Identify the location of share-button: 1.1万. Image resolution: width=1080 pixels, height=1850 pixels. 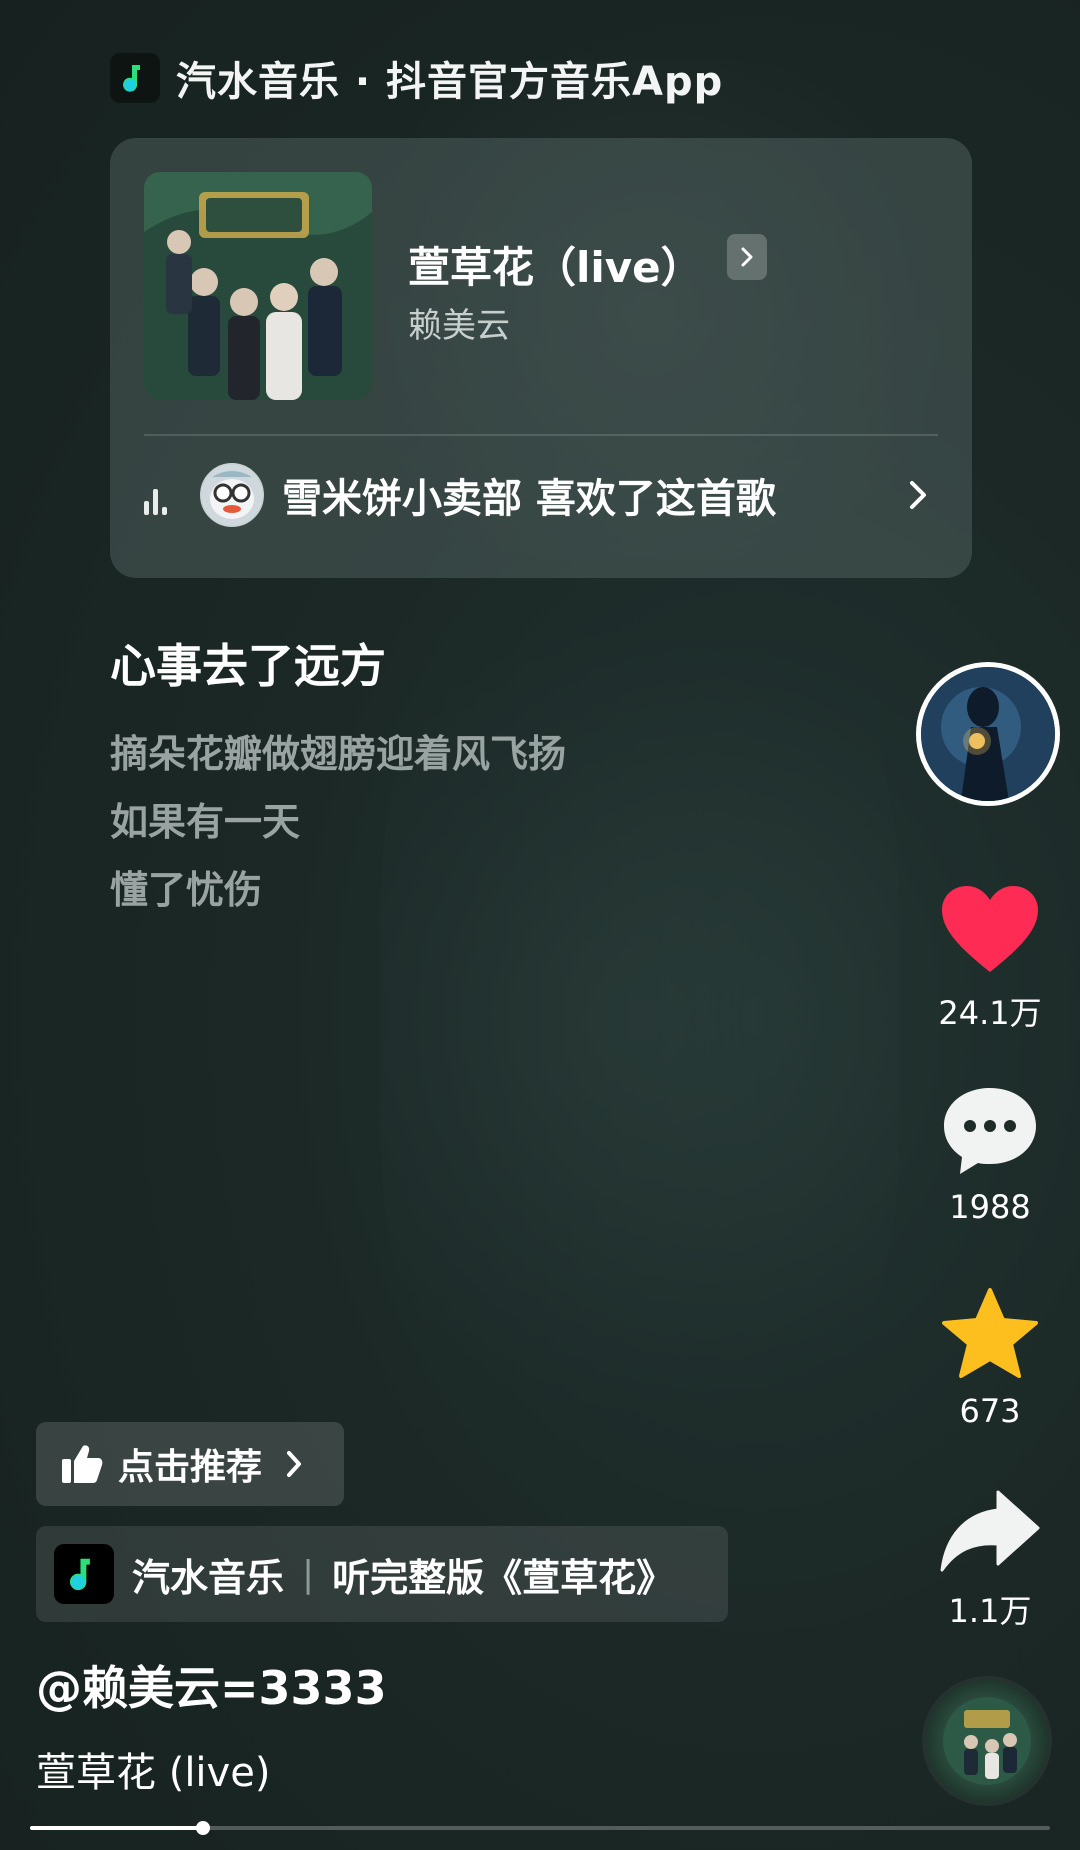
(990, 1560).